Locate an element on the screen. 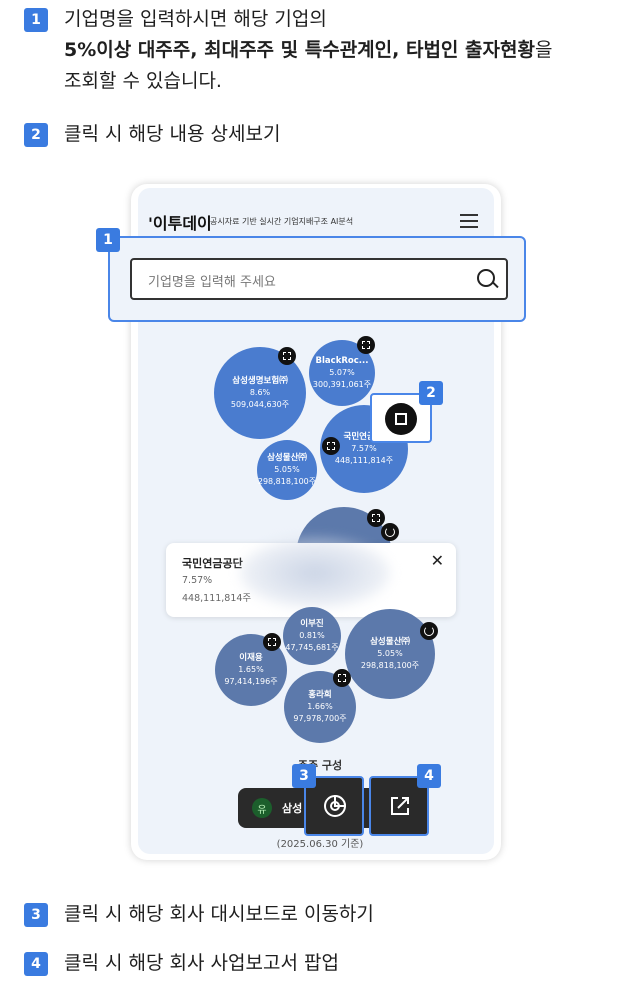  step-1-line2: 5%이상 대주주, 최대주주 및 특수관계인, 타법인 출자현황을 is located at coordinates (308, 50).